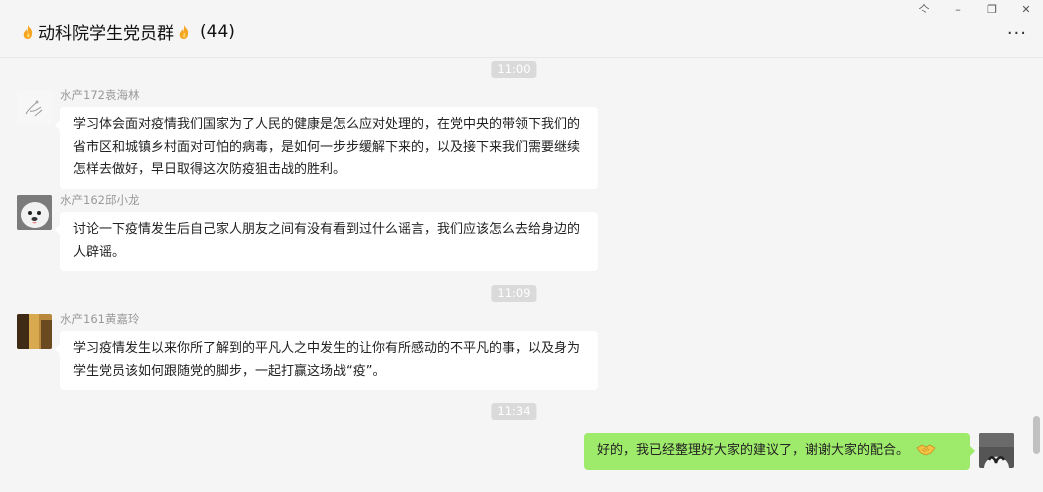  I want to click on scrollbar-thumb, so click(1036, 435).